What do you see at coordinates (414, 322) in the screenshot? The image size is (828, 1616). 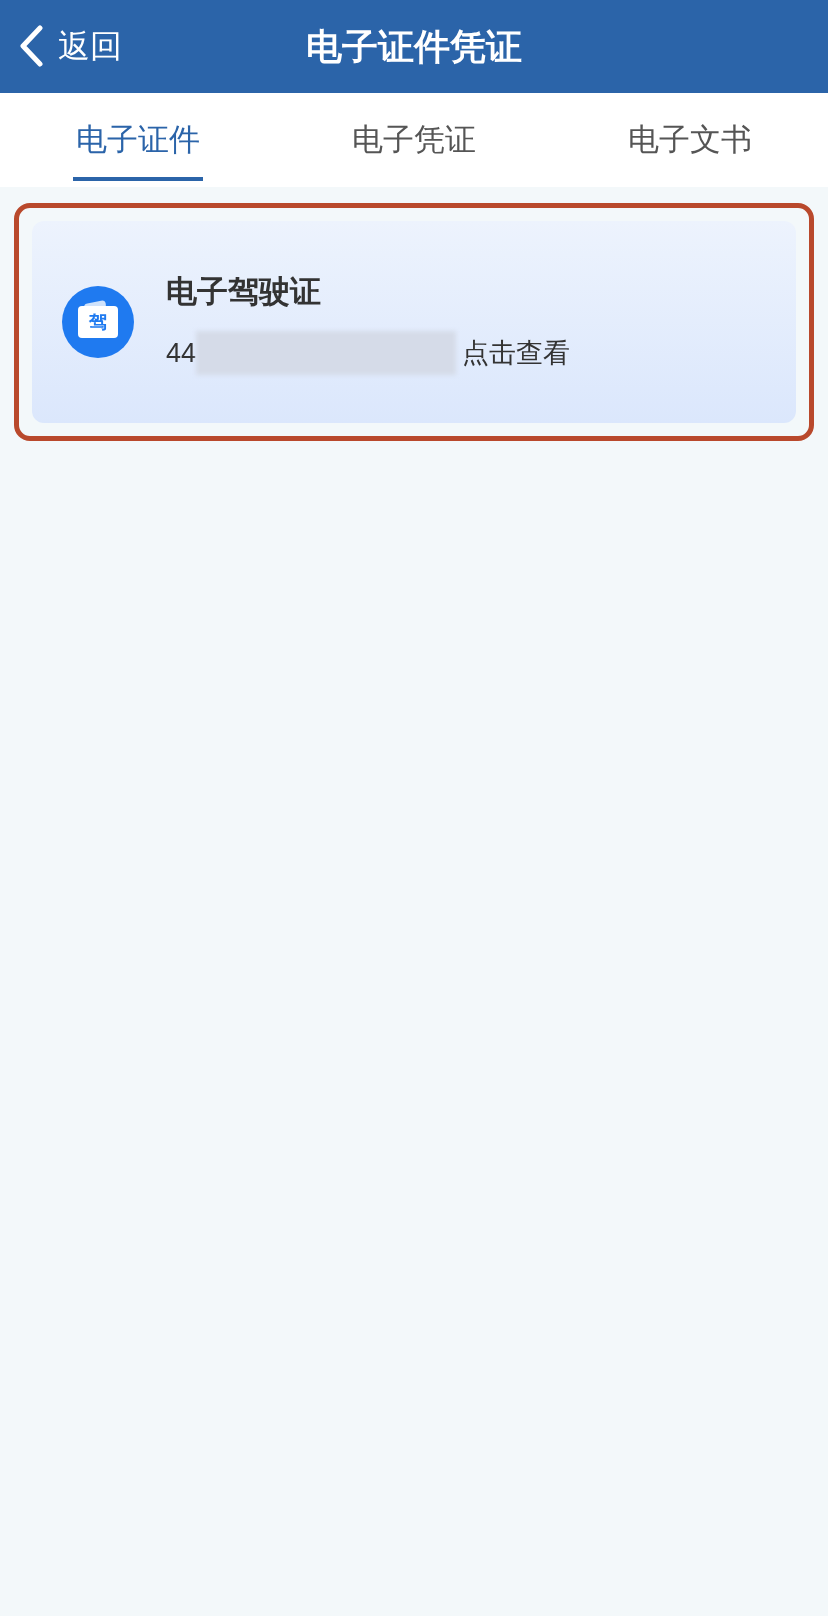 I see `license-card: 驾 电子驾驶证 44 点击查看` at bounding box center [414, 322].